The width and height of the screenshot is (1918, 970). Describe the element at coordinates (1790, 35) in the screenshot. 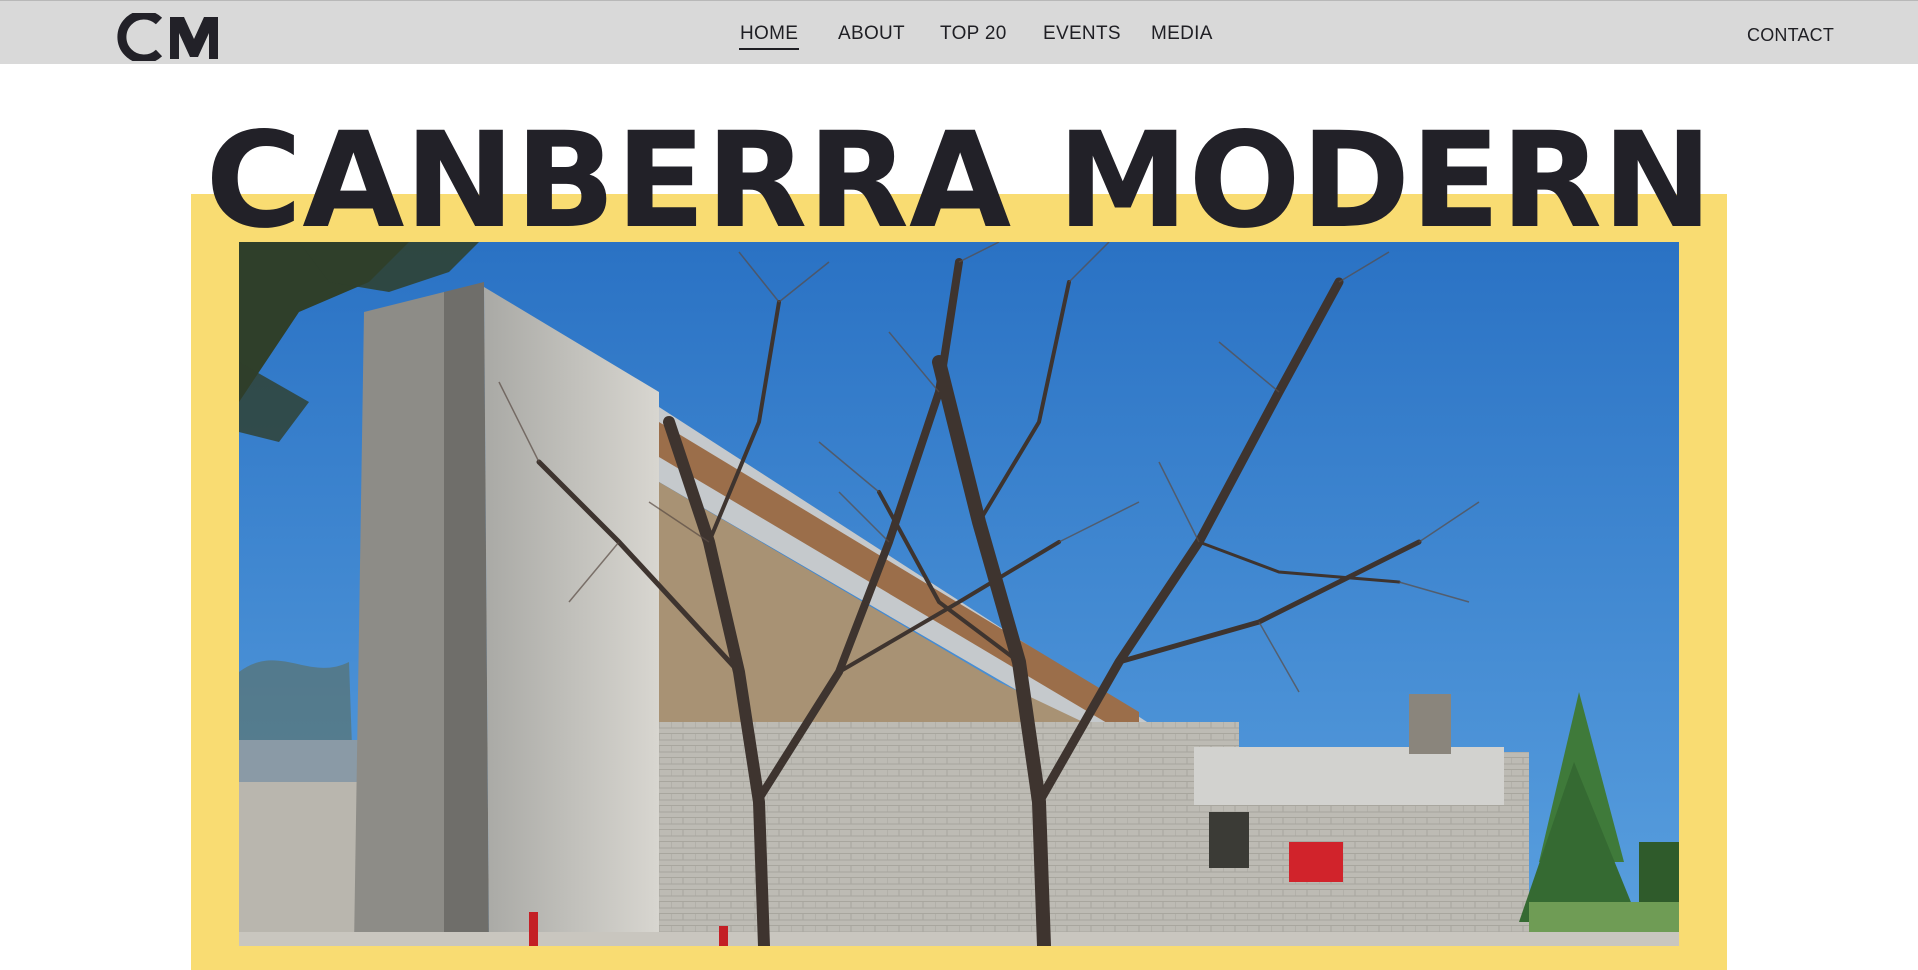

I see `nav-contact: CONTACT` at that location.